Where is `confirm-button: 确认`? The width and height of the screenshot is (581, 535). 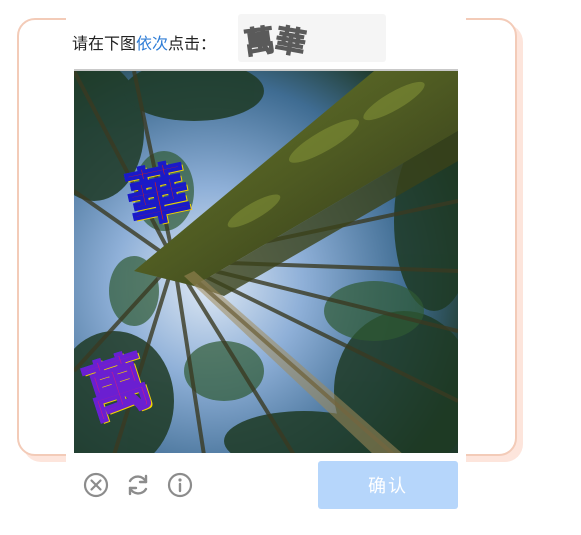
confirm-button: 确认 is located at coordinates (388, 485).